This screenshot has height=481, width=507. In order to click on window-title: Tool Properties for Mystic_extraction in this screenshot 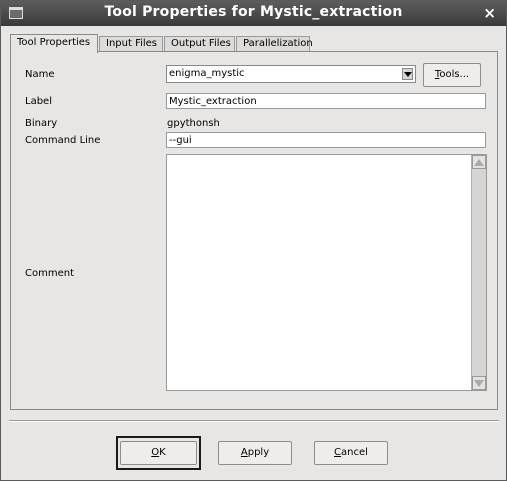, I will do `click(253, 12)`.